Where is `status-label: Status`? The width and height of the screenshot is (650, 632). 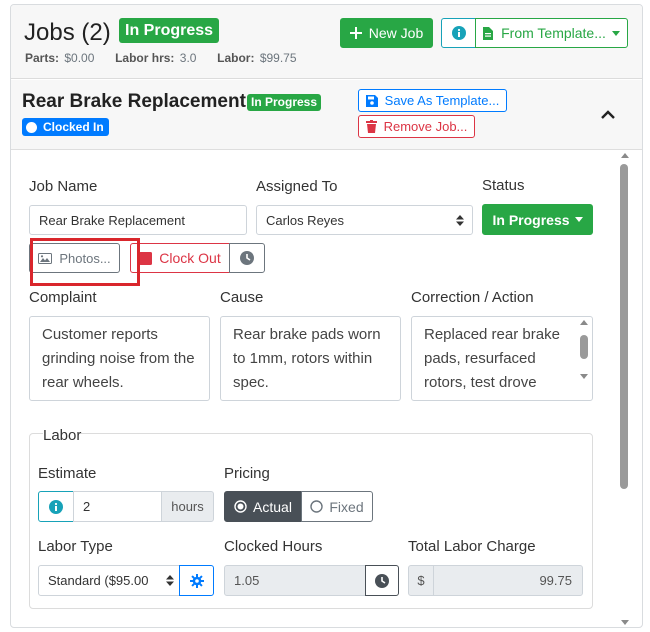
status-label: Status is located at coordinates (503, 185).